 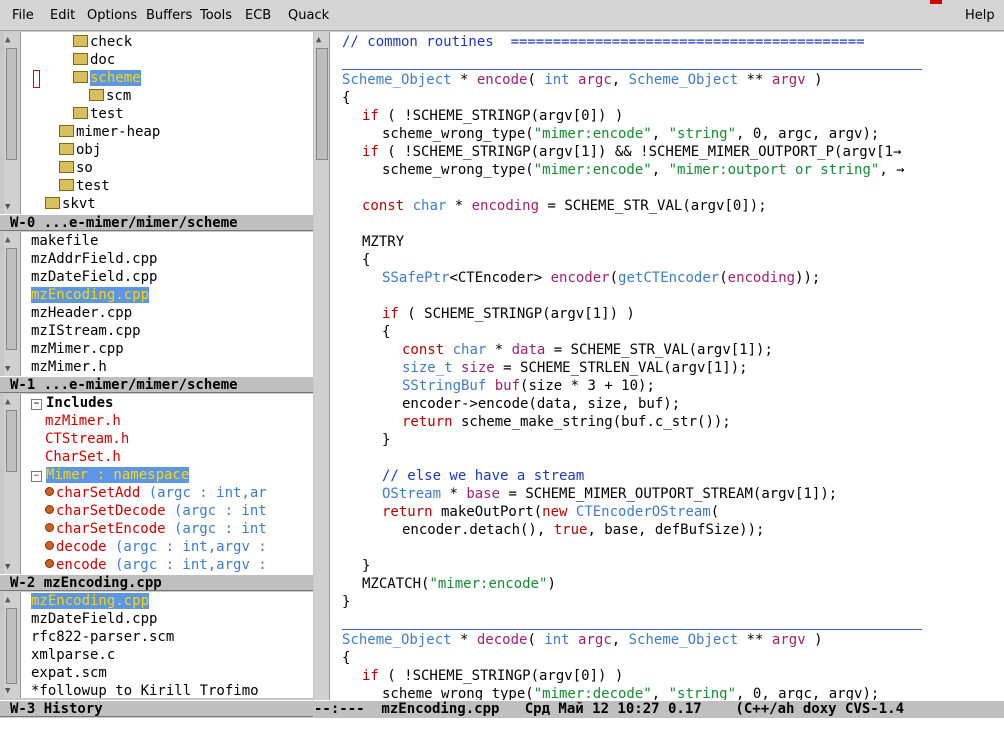 I want to click on history-scrollbar: ▲ ▼, so click(x=12, y=645).